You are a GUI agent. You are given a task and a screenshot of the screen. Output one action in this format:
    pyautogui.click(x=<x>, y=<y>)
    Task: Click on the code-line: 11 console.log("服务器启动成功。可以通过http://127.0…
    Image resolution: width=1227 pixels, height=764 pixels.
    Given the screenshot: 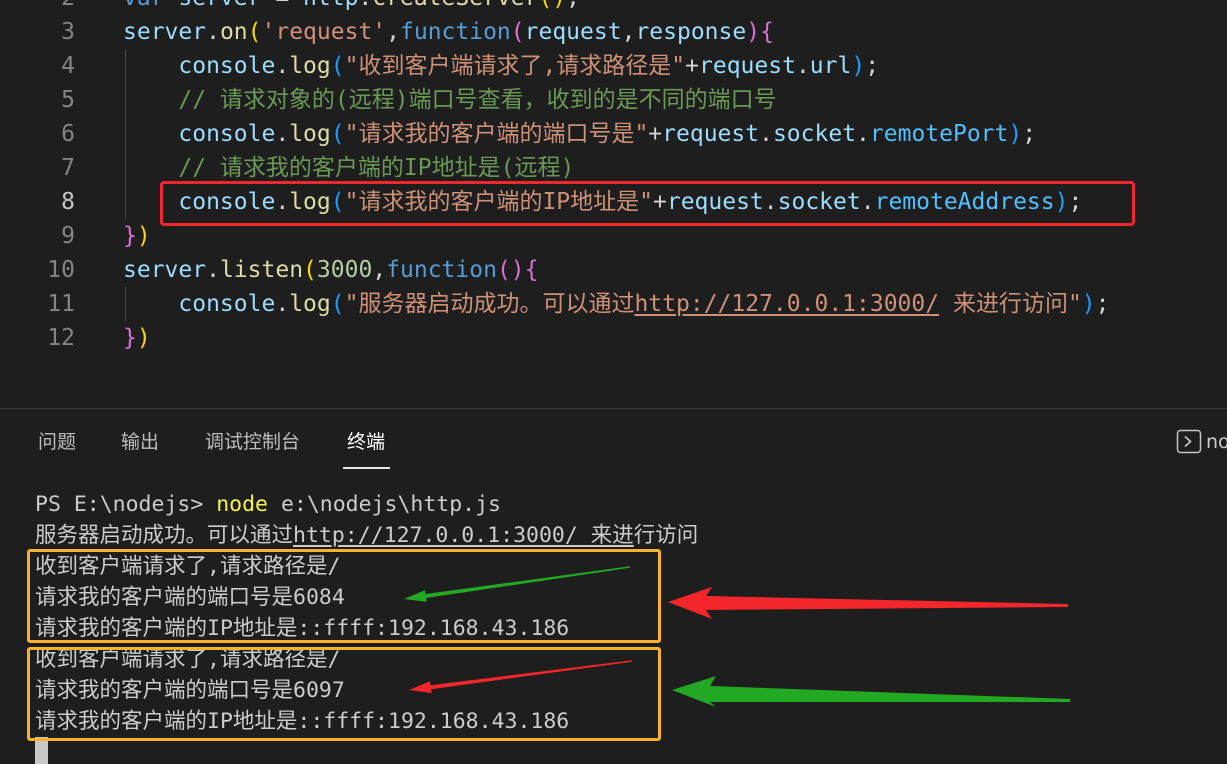 What is the action you would take?
    pyautogui.click(x=613, y=304)
    